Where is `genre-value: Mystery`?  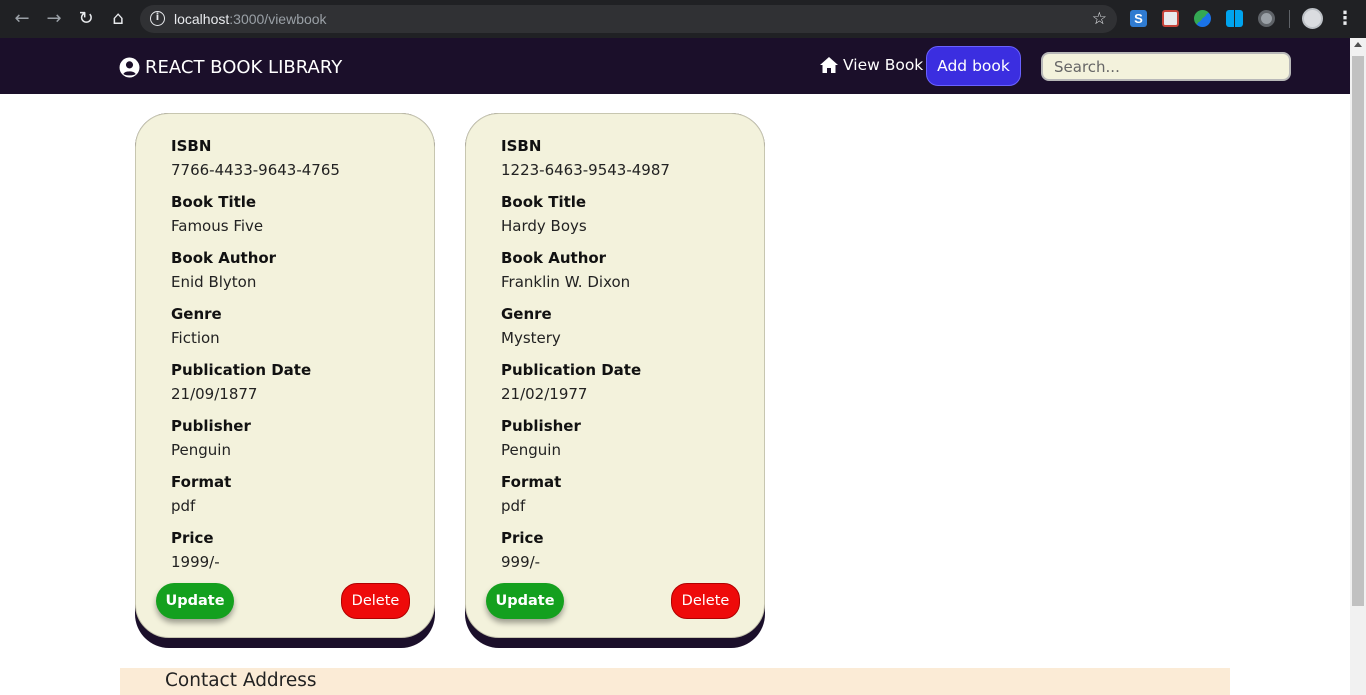 genre-value: Mystery is located at coordinates (531, 338).